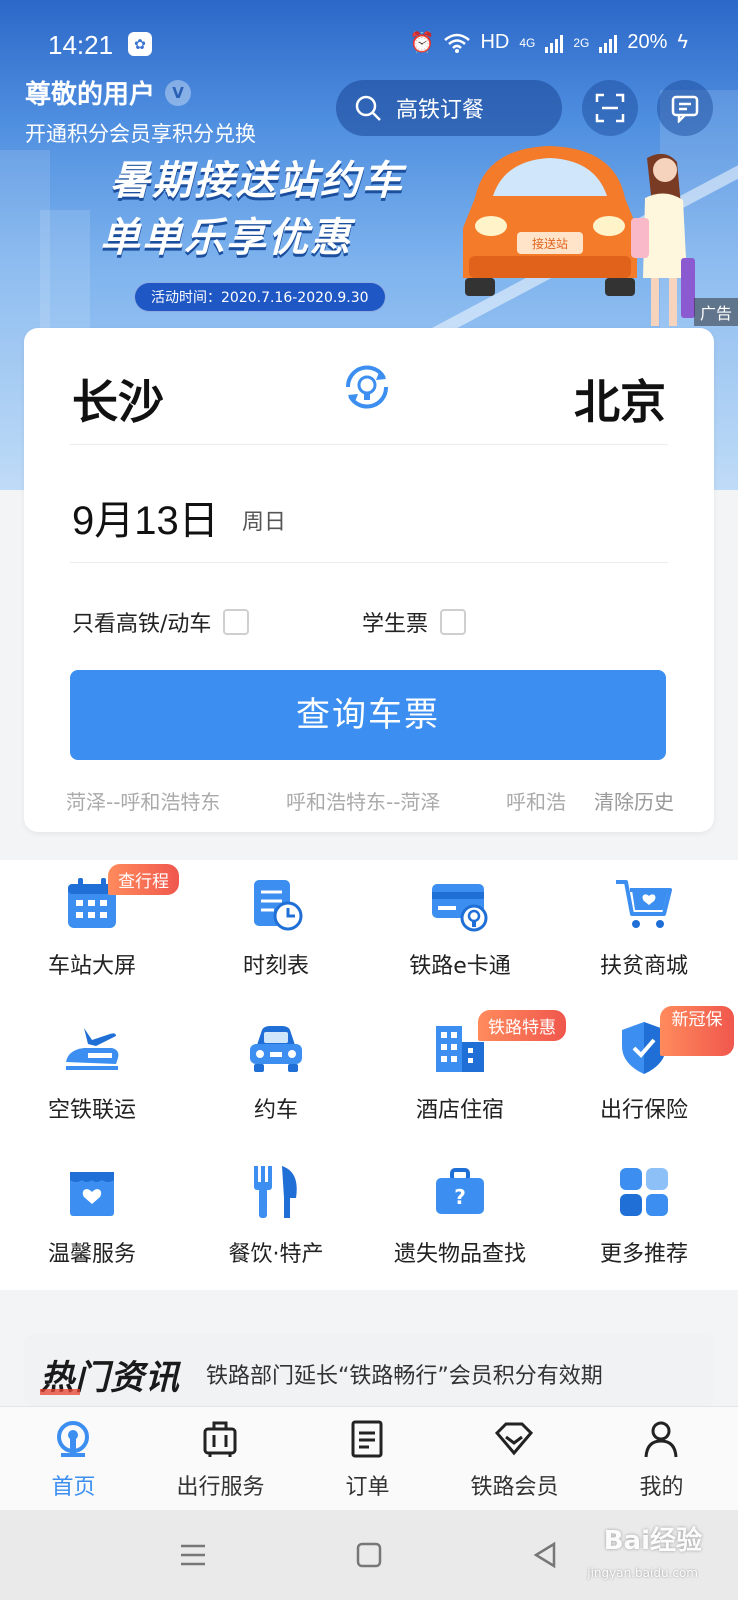  What do you see at coordinates (404, 1374) in the screenshot?
I see `hot-news-headline: 铁路部门延长“铁路畅行”会员积分有效期` at bounding box center [404, 1374].